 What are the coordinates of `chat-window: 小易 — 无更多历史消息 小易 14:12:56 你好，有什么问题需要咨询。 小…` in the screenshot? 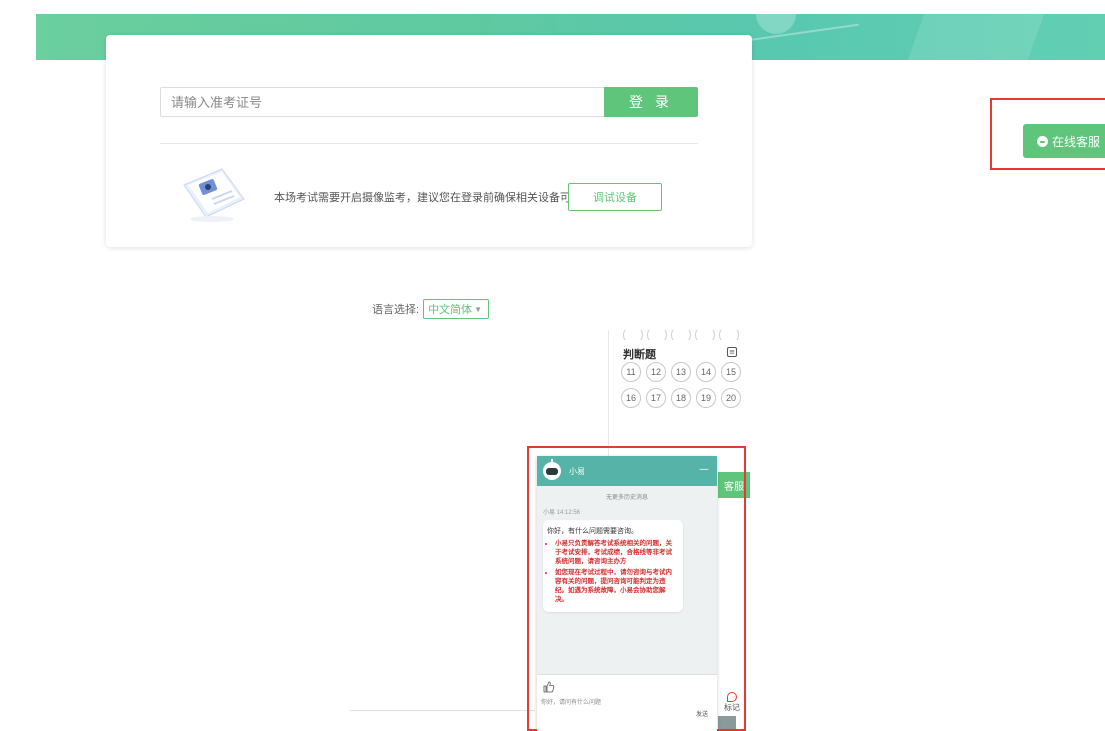 It's located at (627, 593).